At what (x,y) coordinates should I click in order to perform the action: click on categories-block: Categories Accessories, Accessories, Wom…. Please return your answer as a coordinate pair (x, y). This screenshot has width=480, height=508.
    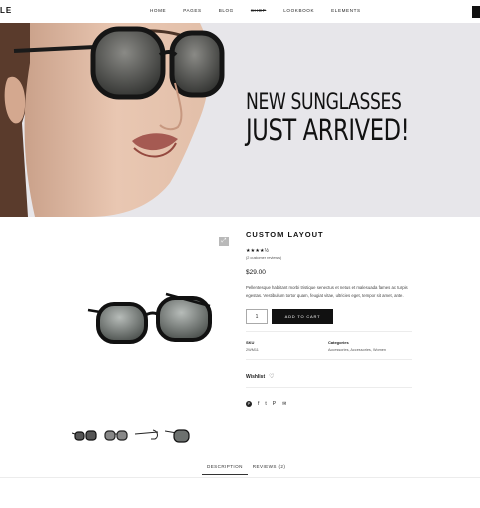
    Looking at the image, I should click on (369, 346).